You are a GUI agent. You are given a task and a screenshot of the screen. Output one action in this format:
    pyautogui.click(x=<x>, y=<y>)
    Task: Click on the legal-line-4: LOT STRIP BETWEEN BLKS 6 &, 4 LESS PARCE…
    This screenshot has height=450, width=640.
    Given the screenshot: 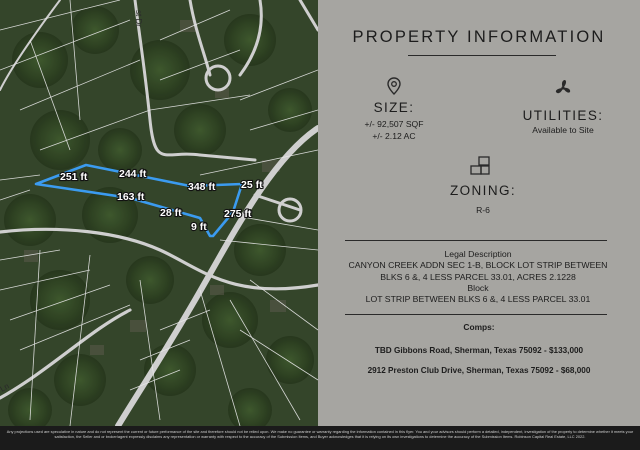 What is the action you would take?
    pyautogui.click(x=478, y=299)
    